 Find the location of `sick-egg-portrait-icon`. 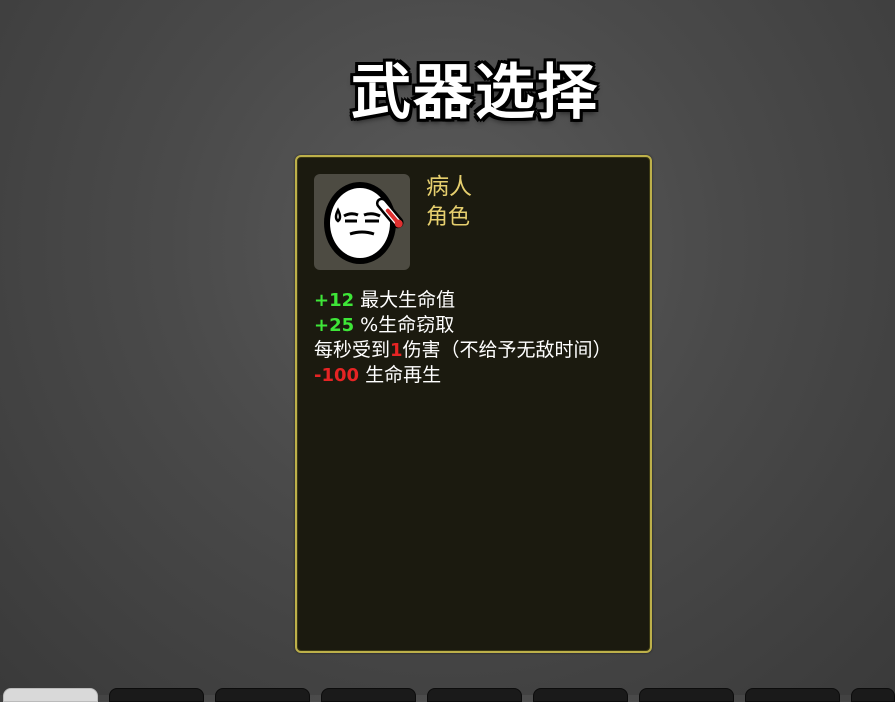

sick-egg-portrait-icon is located at coordinates (362, 222).